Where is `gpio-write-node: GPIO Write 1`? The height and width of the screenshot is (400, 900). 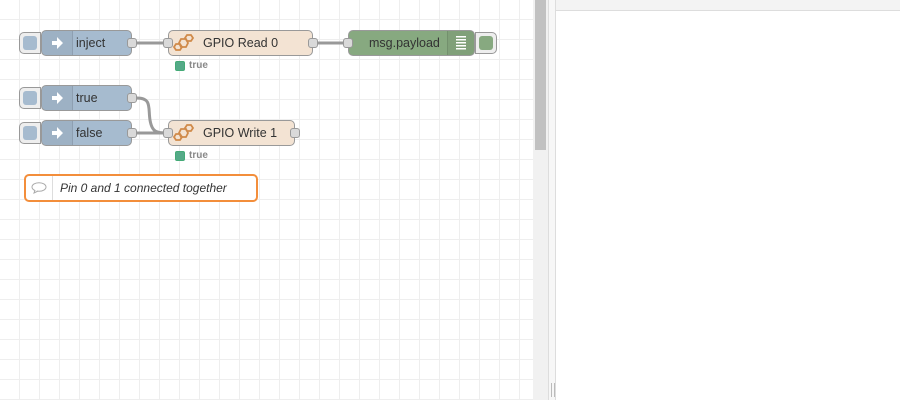 gpio-write-node: GPIO Write 1 is located at coordinates (231, 133).